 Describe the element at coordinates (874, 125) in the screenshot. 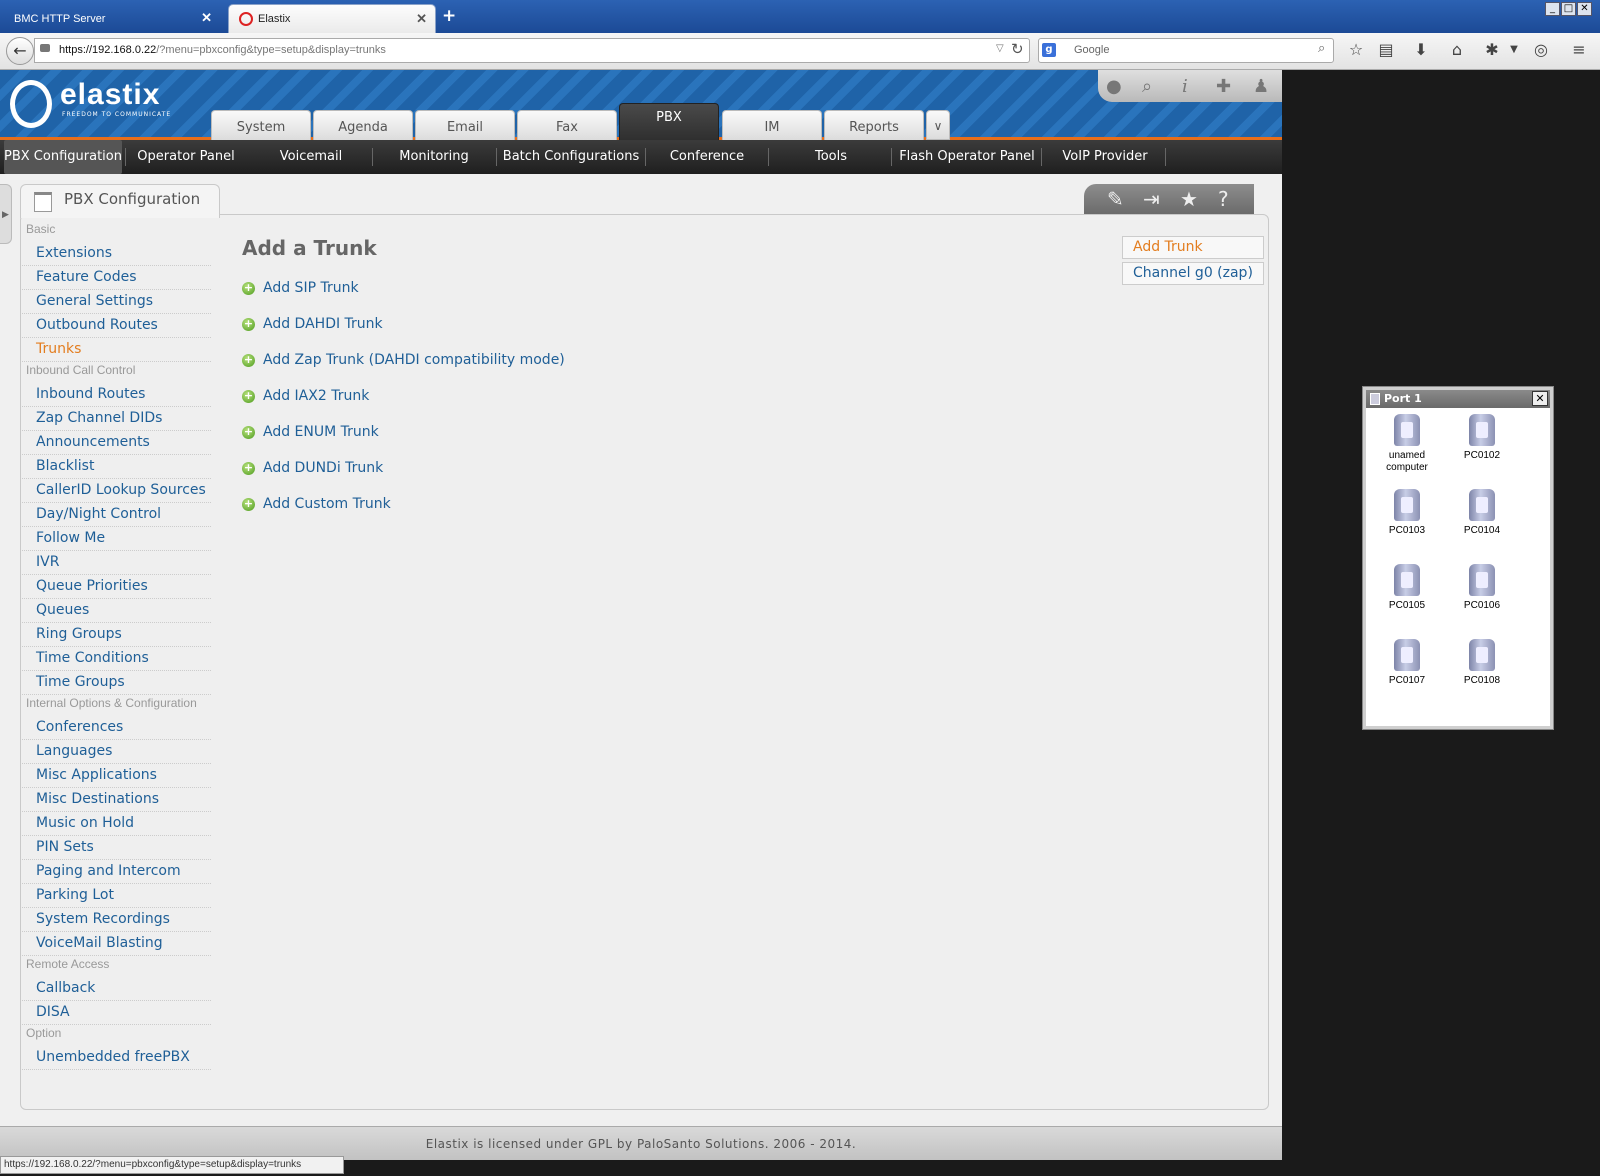

I see `tab-reports: Reports` at that location.